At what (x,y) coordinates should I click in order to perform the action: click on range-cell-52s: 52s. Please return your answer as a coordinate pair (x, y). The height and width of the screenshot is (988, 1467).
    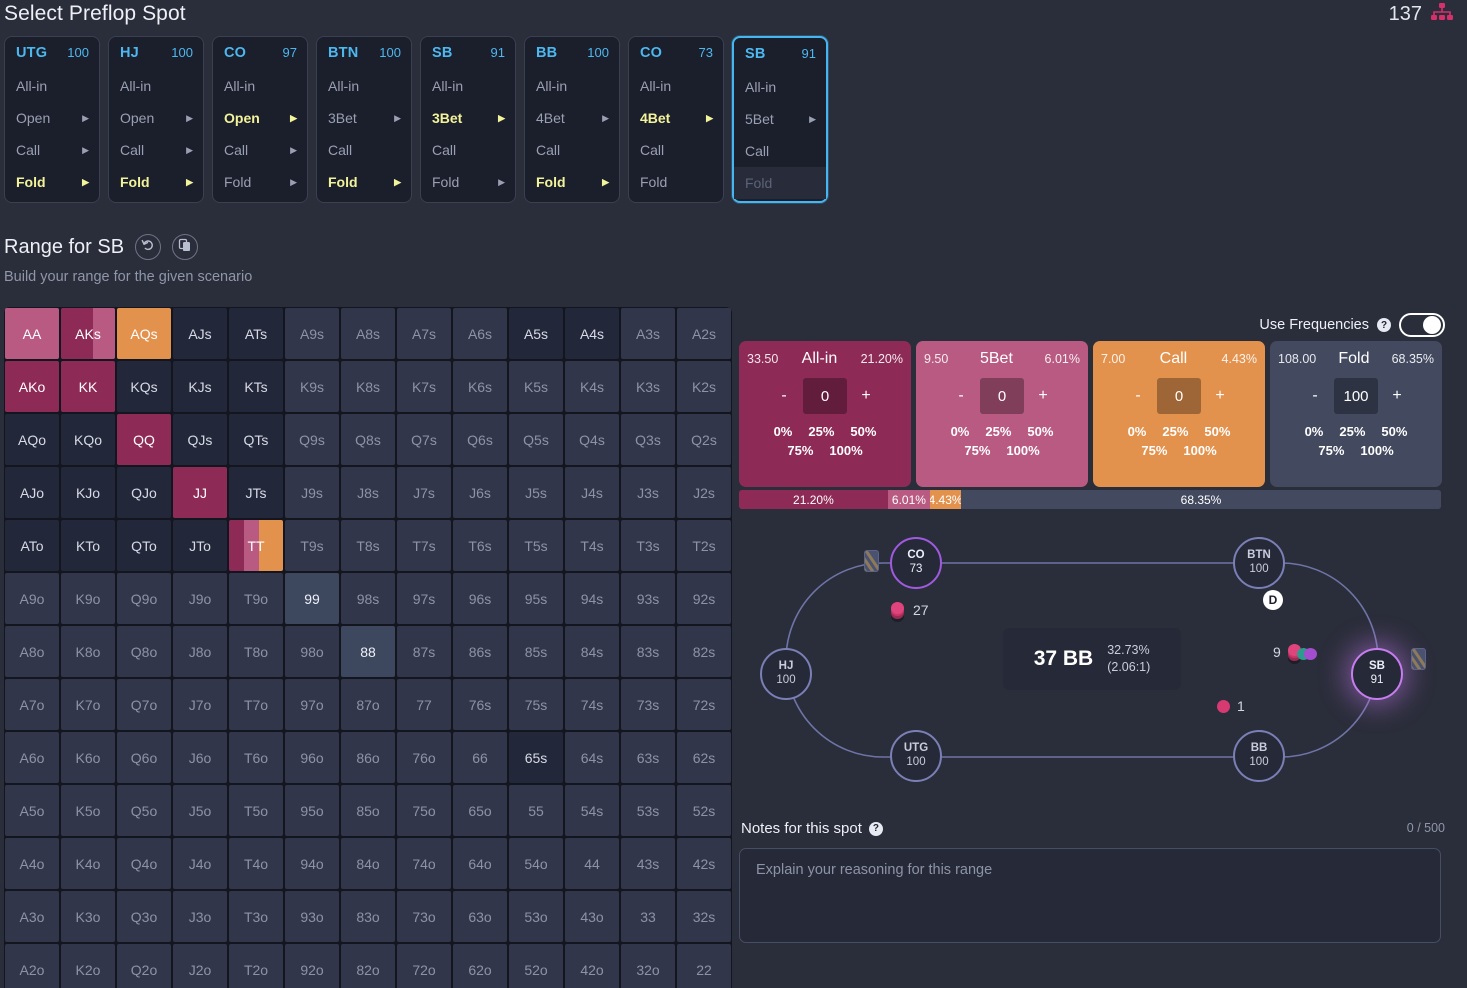
    Looking at the image, I should click on (704, 810).